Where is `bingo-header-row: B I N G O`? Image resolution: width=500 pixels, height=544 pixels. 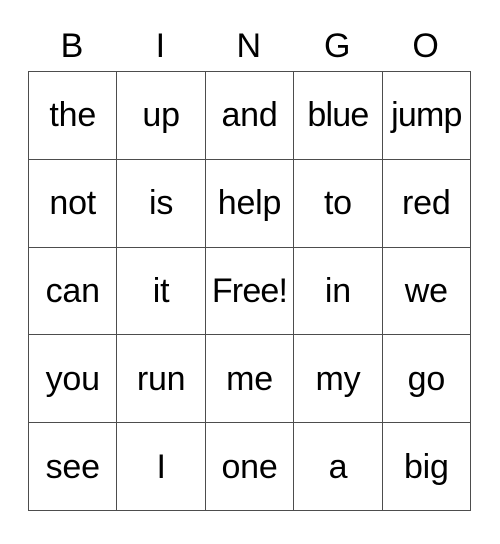 bingo-header-row: B I N G O is located at coordinates (249, 45).